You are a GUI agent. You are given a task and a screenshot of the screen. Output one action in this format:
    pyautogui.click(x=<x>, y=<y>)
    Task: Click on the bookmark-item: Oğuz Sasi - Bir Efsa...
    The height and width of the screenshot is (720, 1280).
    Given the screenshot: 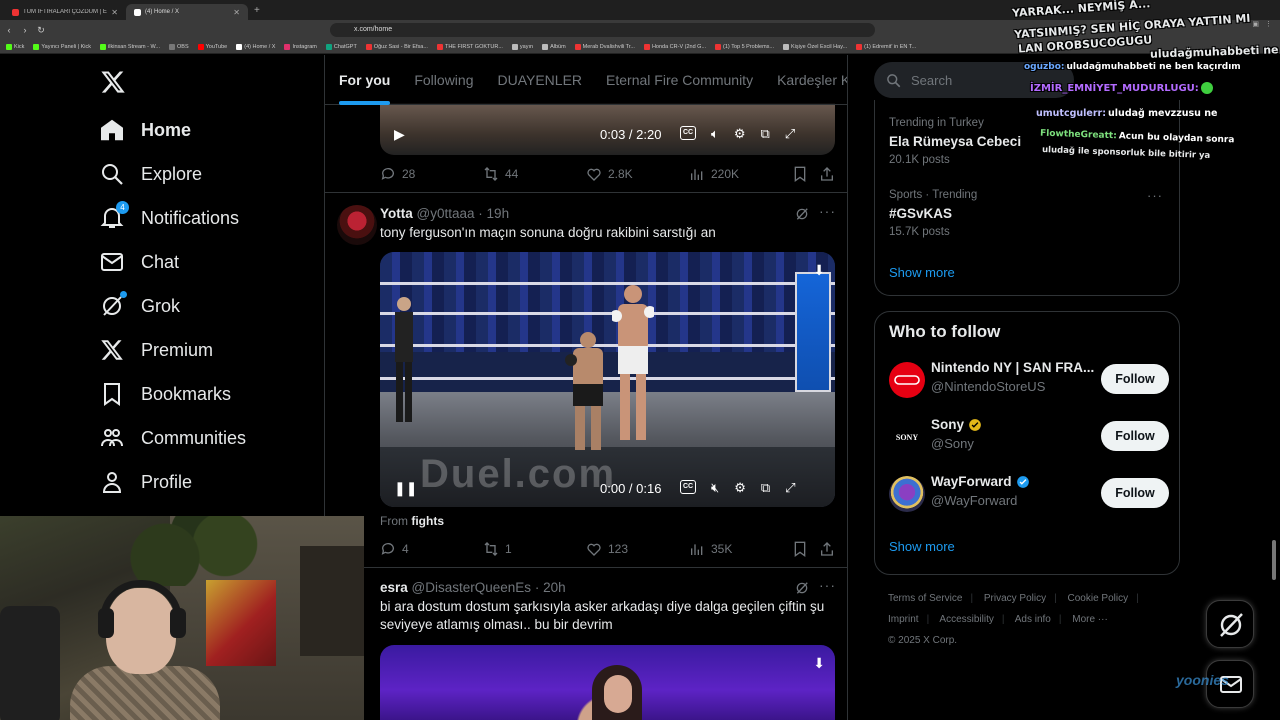 What is the action you would take?
    pyautogui.click(x=396, y=46)
    